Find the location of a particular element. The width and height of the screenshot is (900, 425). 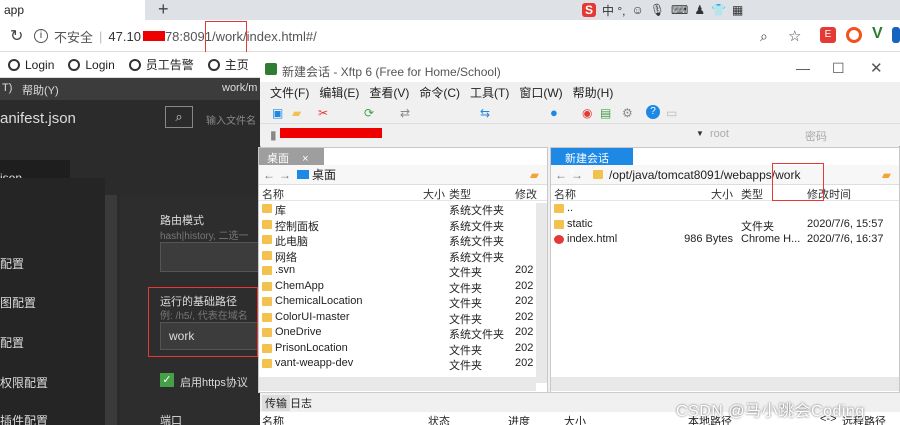

sidebar-item: 图配置 is located at coordinates (18, 302).